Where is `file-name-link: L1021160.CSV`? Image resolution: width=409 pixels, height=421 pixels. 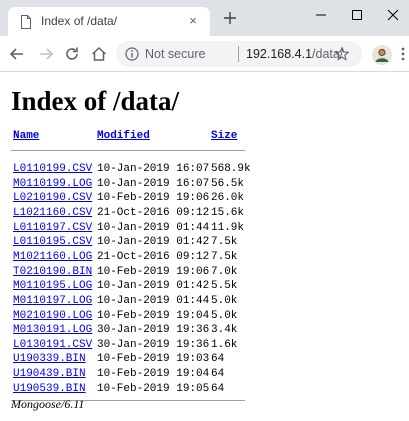
file-name-link: L1021160.CSV is located at coordinates (52, 213).